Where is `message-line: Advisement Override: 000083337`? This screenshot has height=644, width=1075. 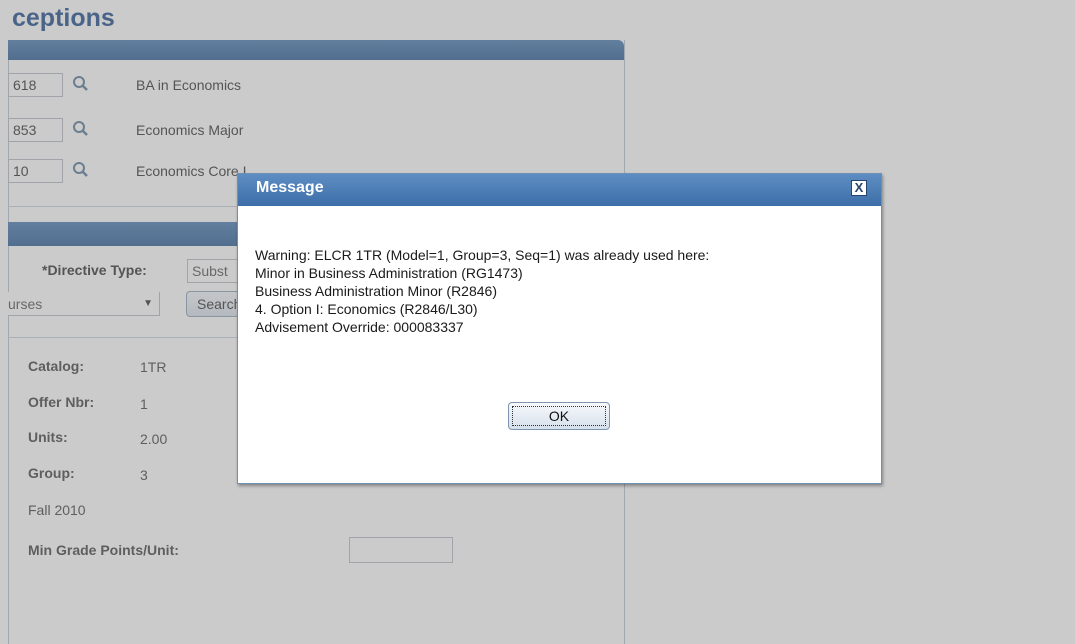 message-line: Advisement Override: 000083337 is located at coordinates (359, 327).